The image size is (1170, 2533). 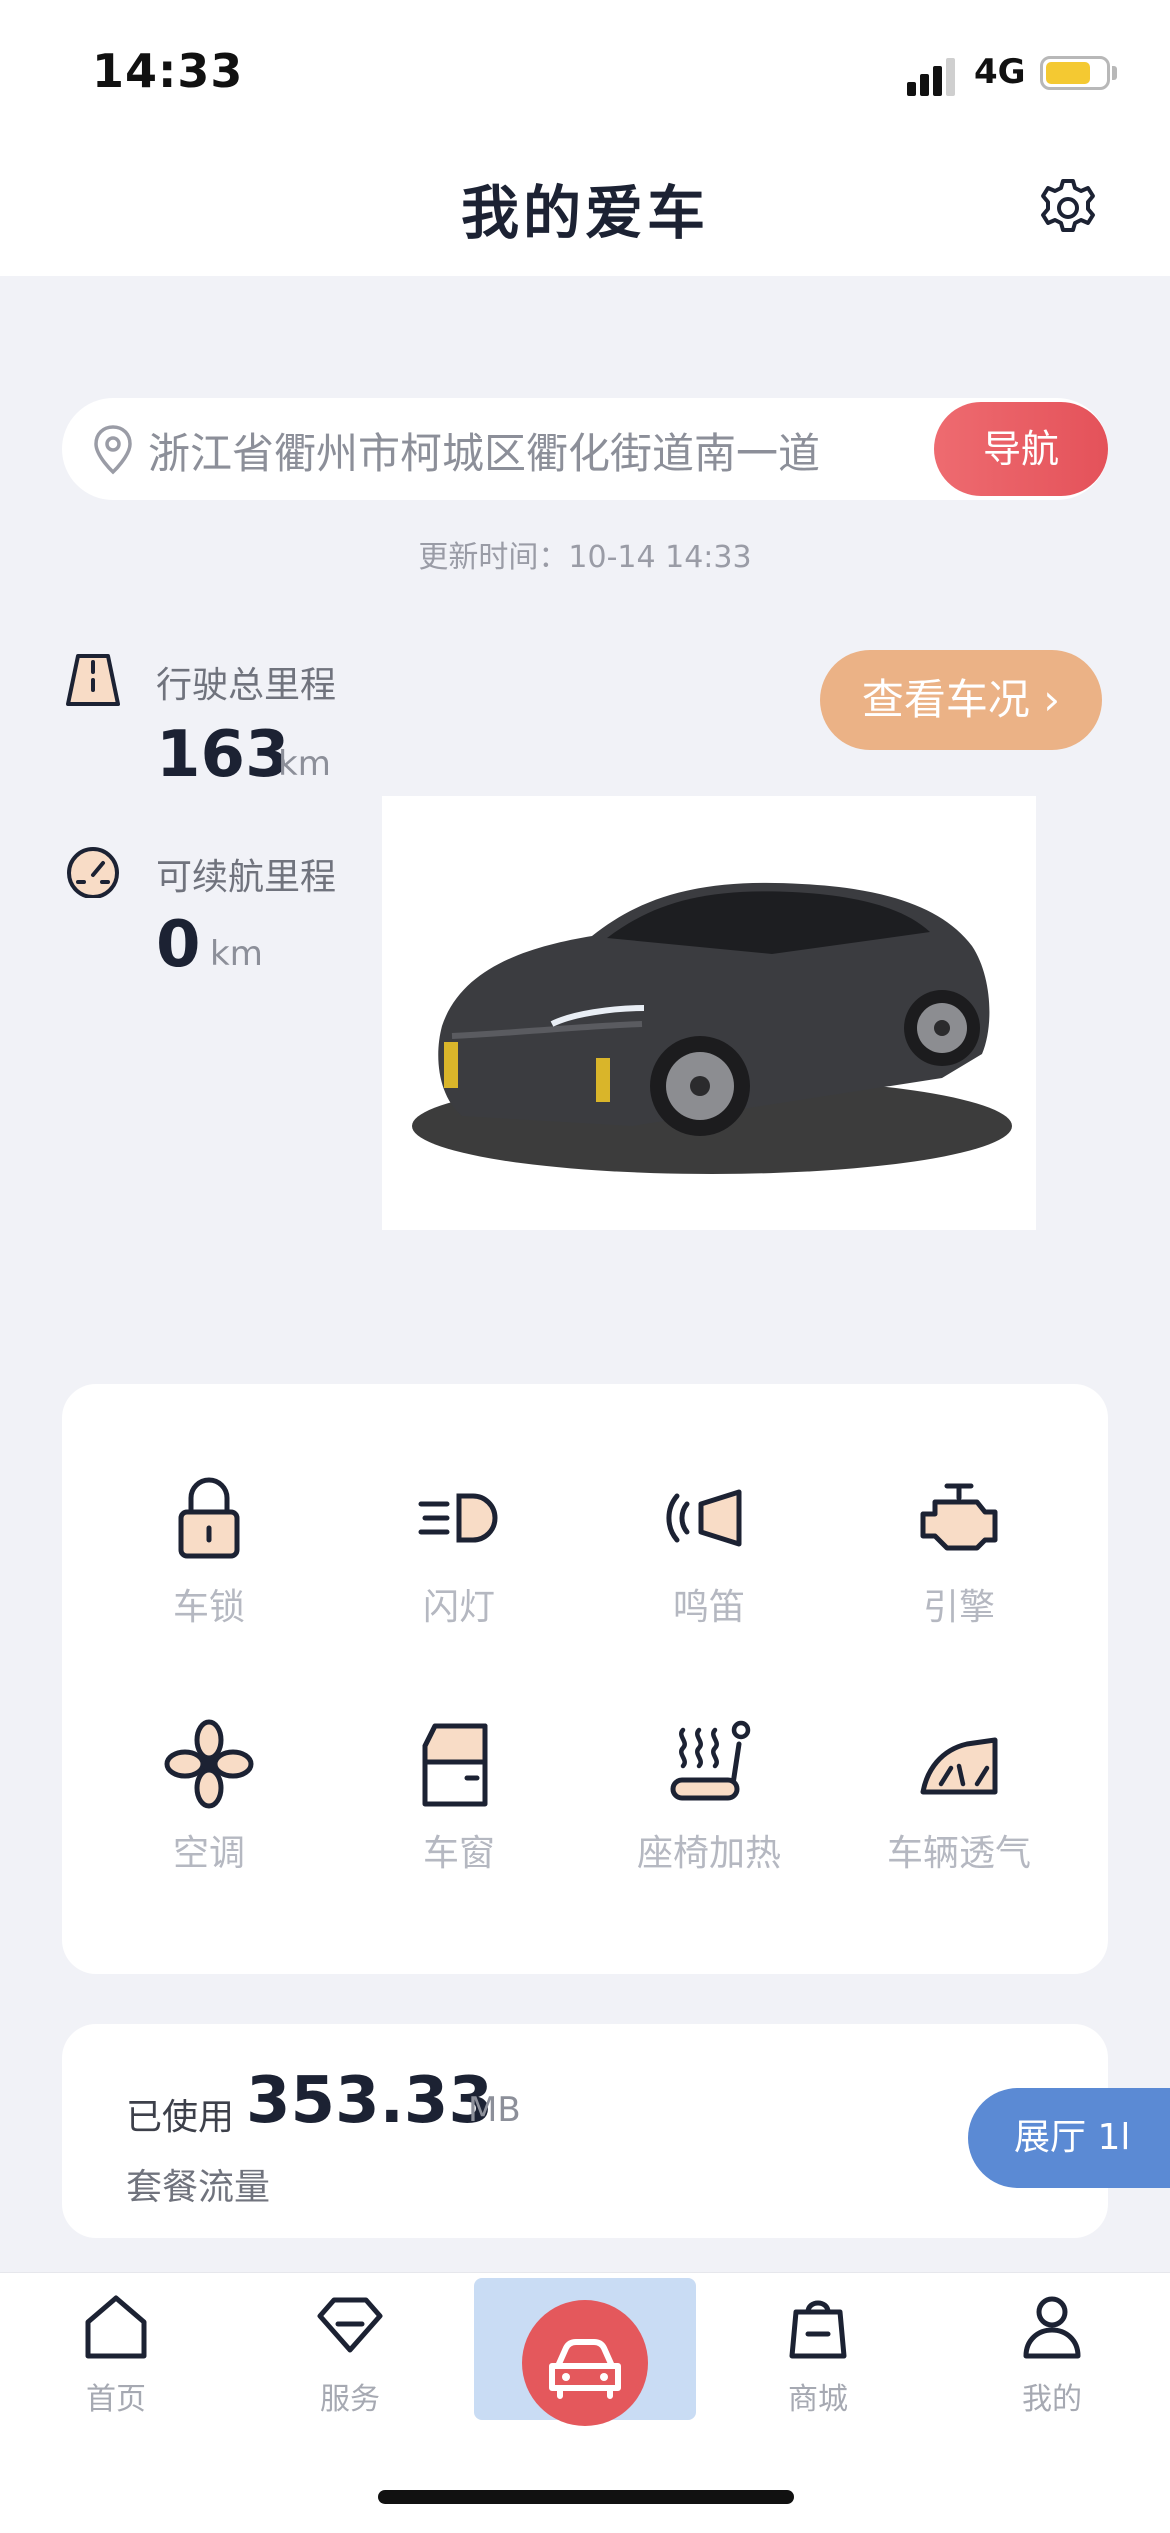 What do you see at coordinates (208, 1607) in the screenshot?
I see `control-label: 车锁` at bounding box center [208, 1607].